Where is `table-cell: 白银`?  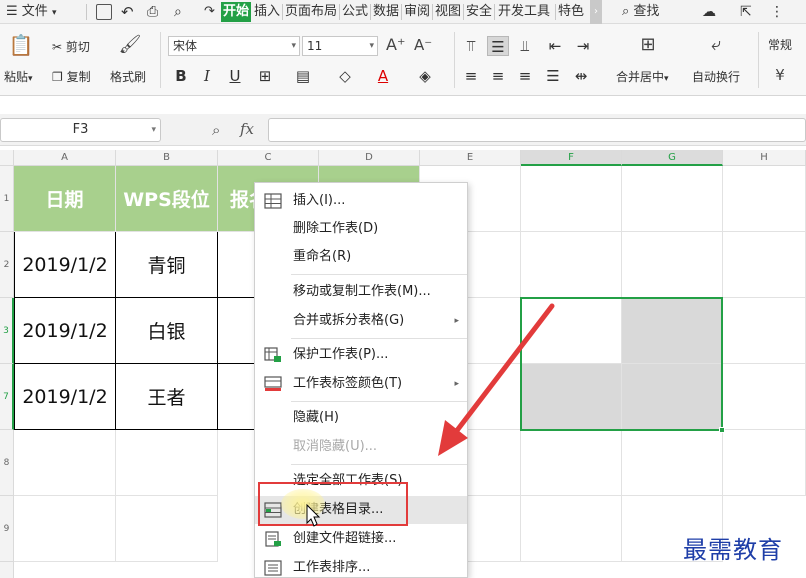 table-cell: 白银 is located at coordinates (167, 331).